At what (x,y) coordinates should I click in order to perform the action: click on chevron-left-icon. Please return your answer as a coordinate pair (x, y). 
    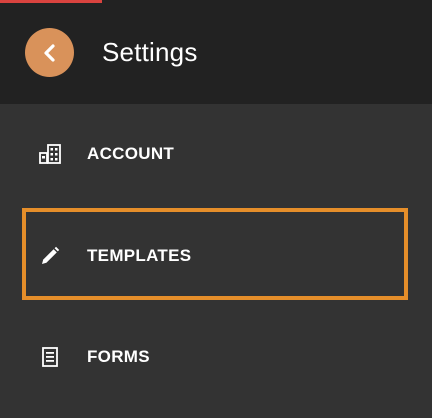
    Looking at the image, I should click on (50, 53).